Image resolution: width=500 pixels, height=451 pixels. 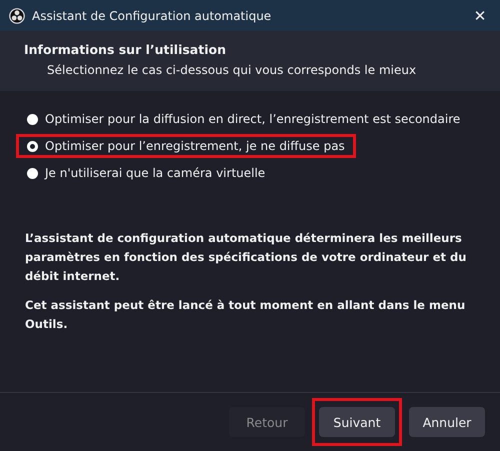 What do you see at coordinates (245, 315) in the screenshot?
I see `info-paragraph: Cet assistant peut être lancé à tout moment en allant dans le menu Outils.` at bounding box center [245, 315].